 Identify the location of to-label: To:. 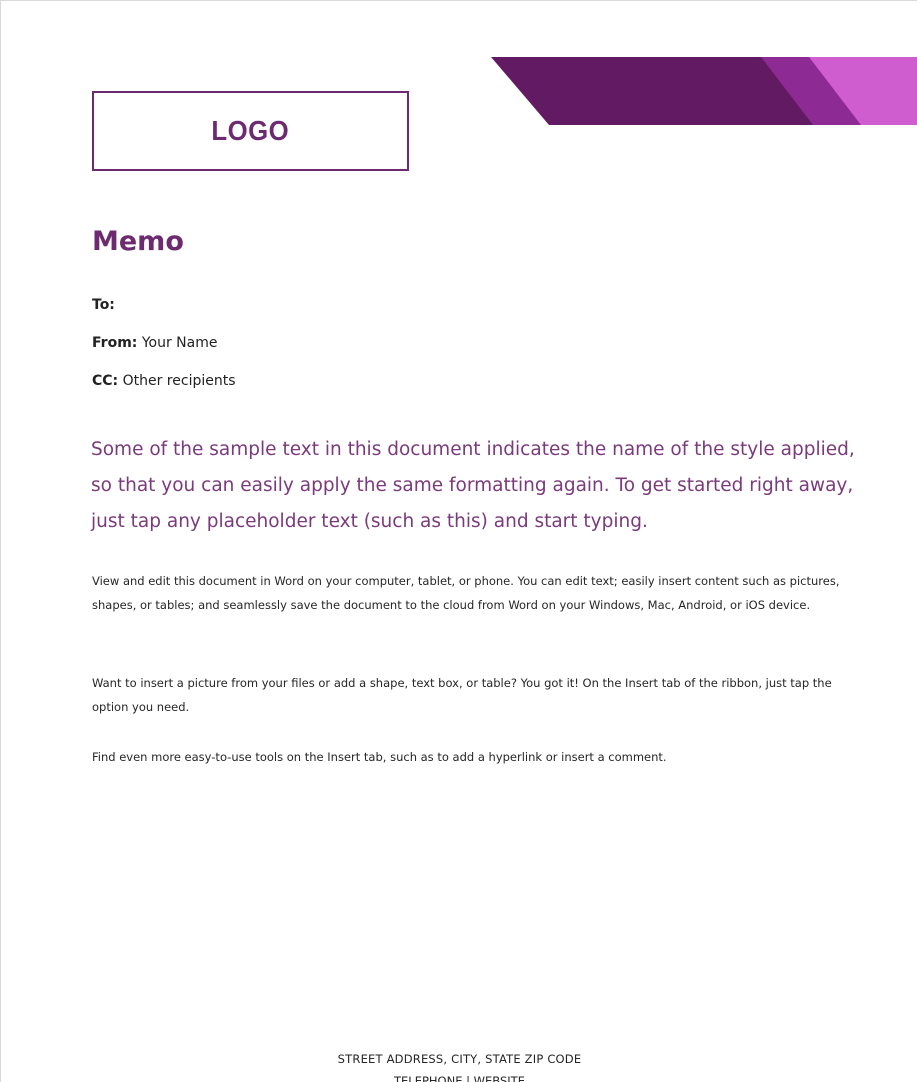
(103, 305).